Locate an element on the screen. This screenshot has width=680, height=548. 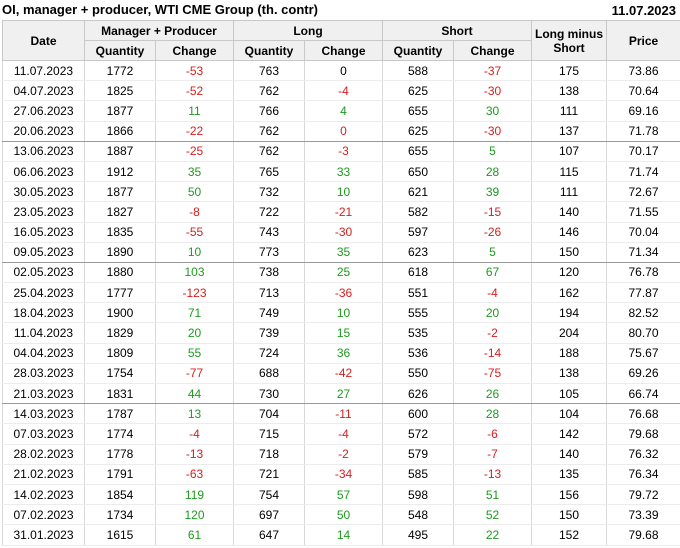
cell-mp-change: -77 is located at coordinates (194, 374).